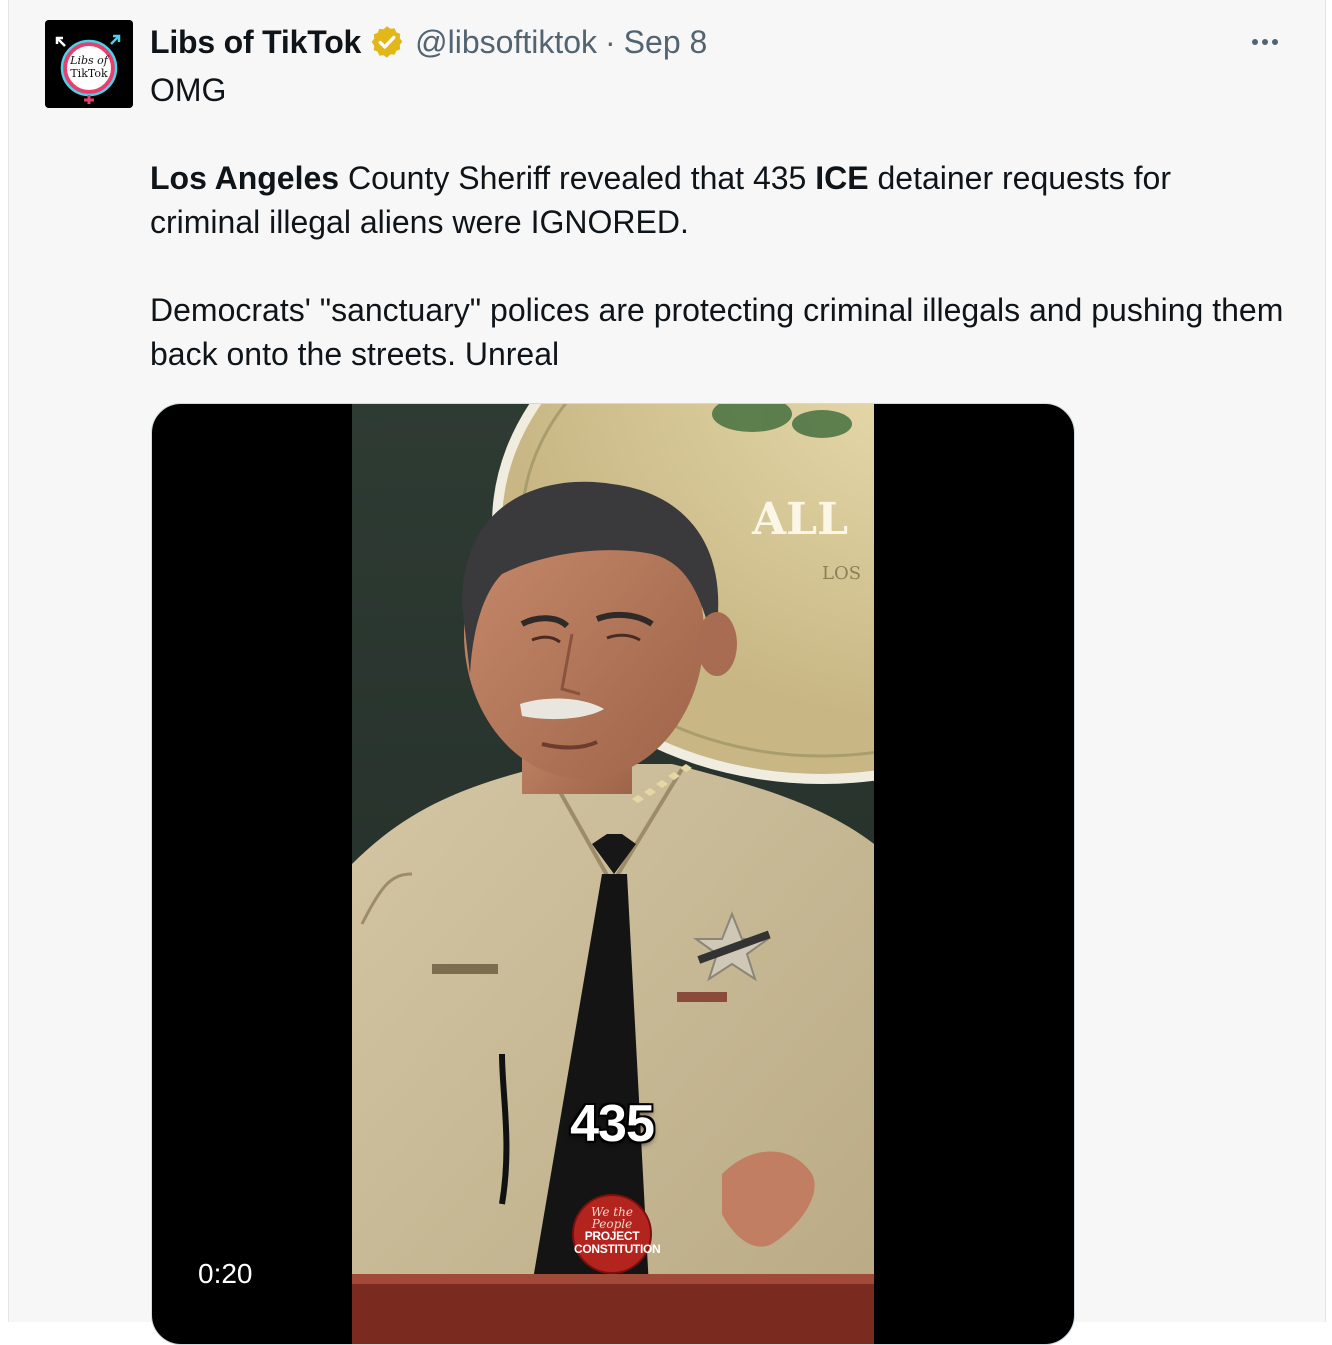  What do you see at coordinates (89, 73) in the screenshot?
I see `avatar-text-line2: TikTok` at bounding box center [89, 73].